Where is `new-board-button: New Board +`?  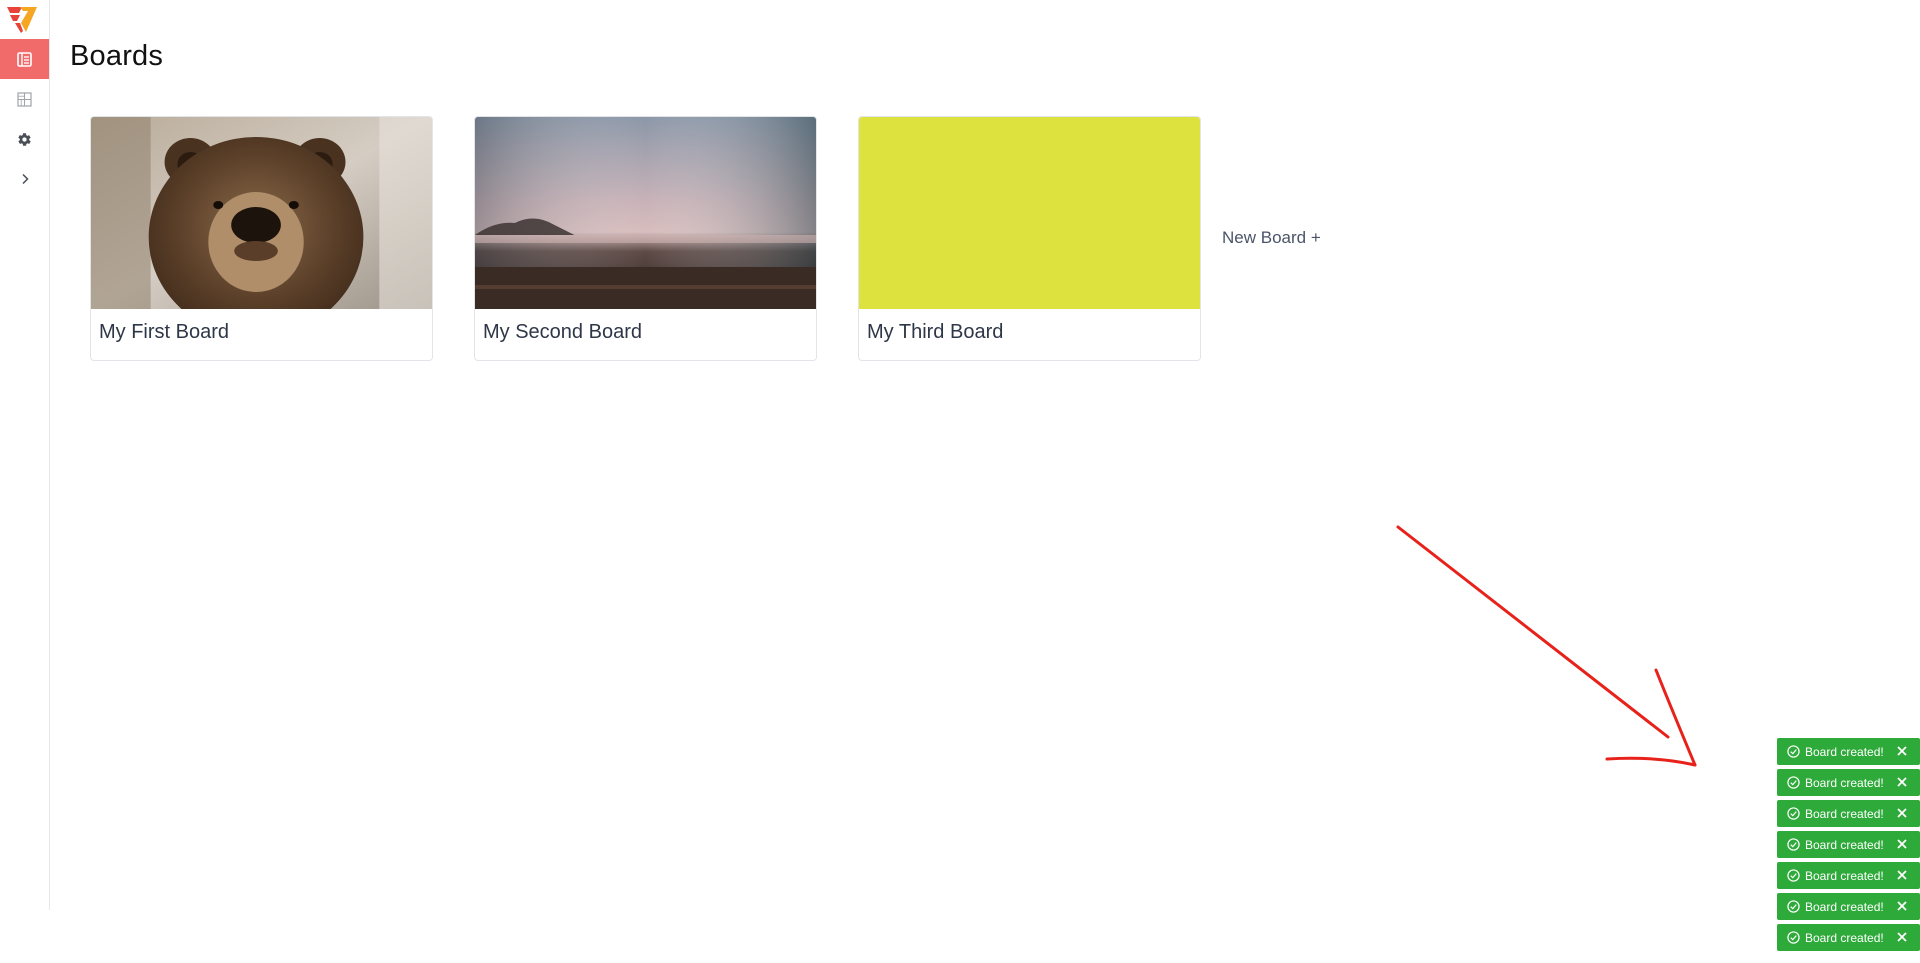
new-board-button: New Board + is located at coordinates (1271, 238).